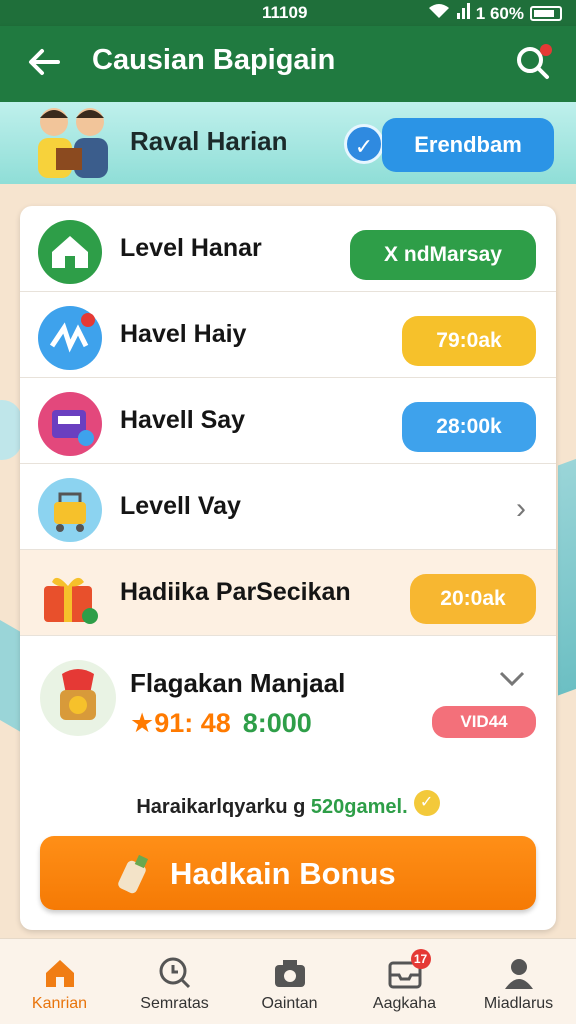 This screenshot has width=576, height=1024. I want to click on bonus-button: Hadkain Bonus, so click(288, 873).